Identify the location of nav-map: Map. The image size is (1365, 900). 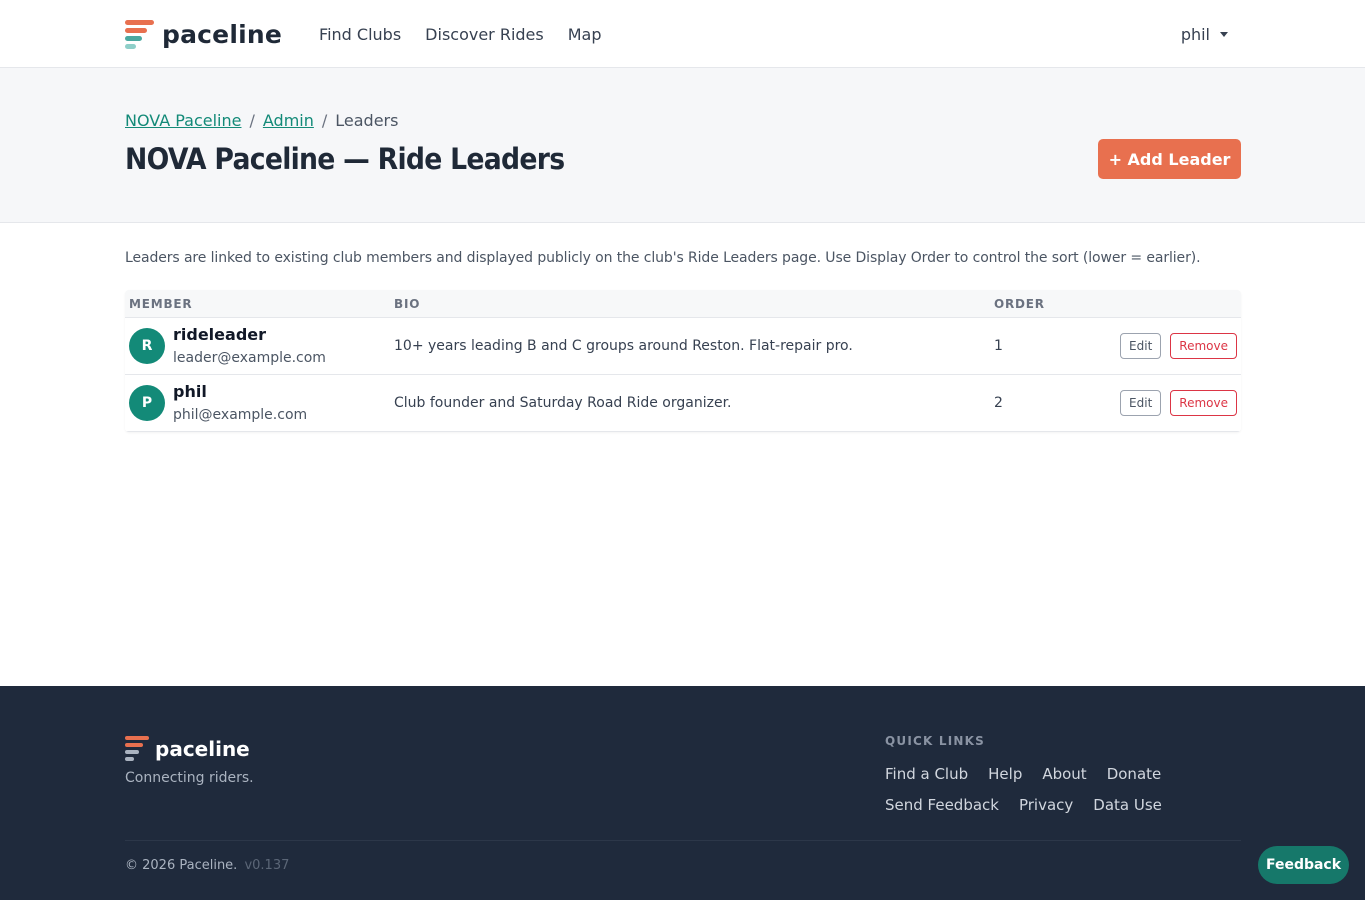
(585, 34).